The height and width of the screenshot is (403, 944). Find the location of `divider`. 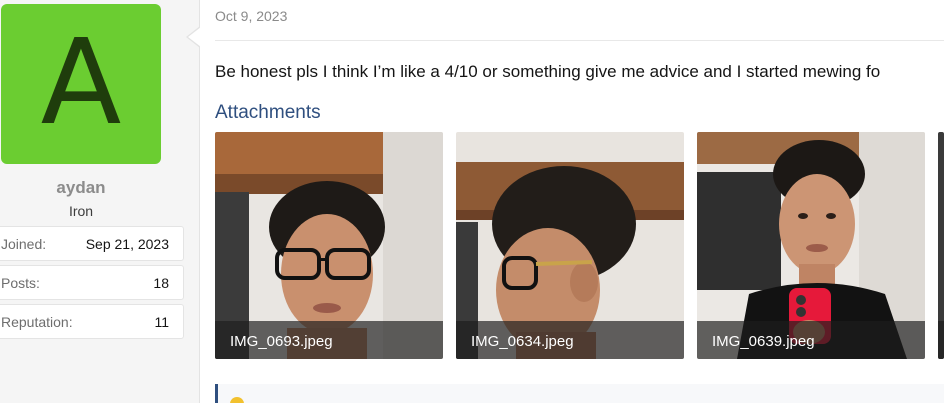

divider is located at coordinates (579, 40).